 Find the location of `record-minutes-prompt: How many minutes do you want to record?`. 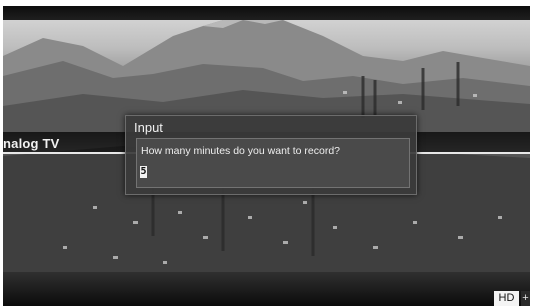

record-minutes-prompt: How many minutes do you want to record? is located at coordinates (241, 151).